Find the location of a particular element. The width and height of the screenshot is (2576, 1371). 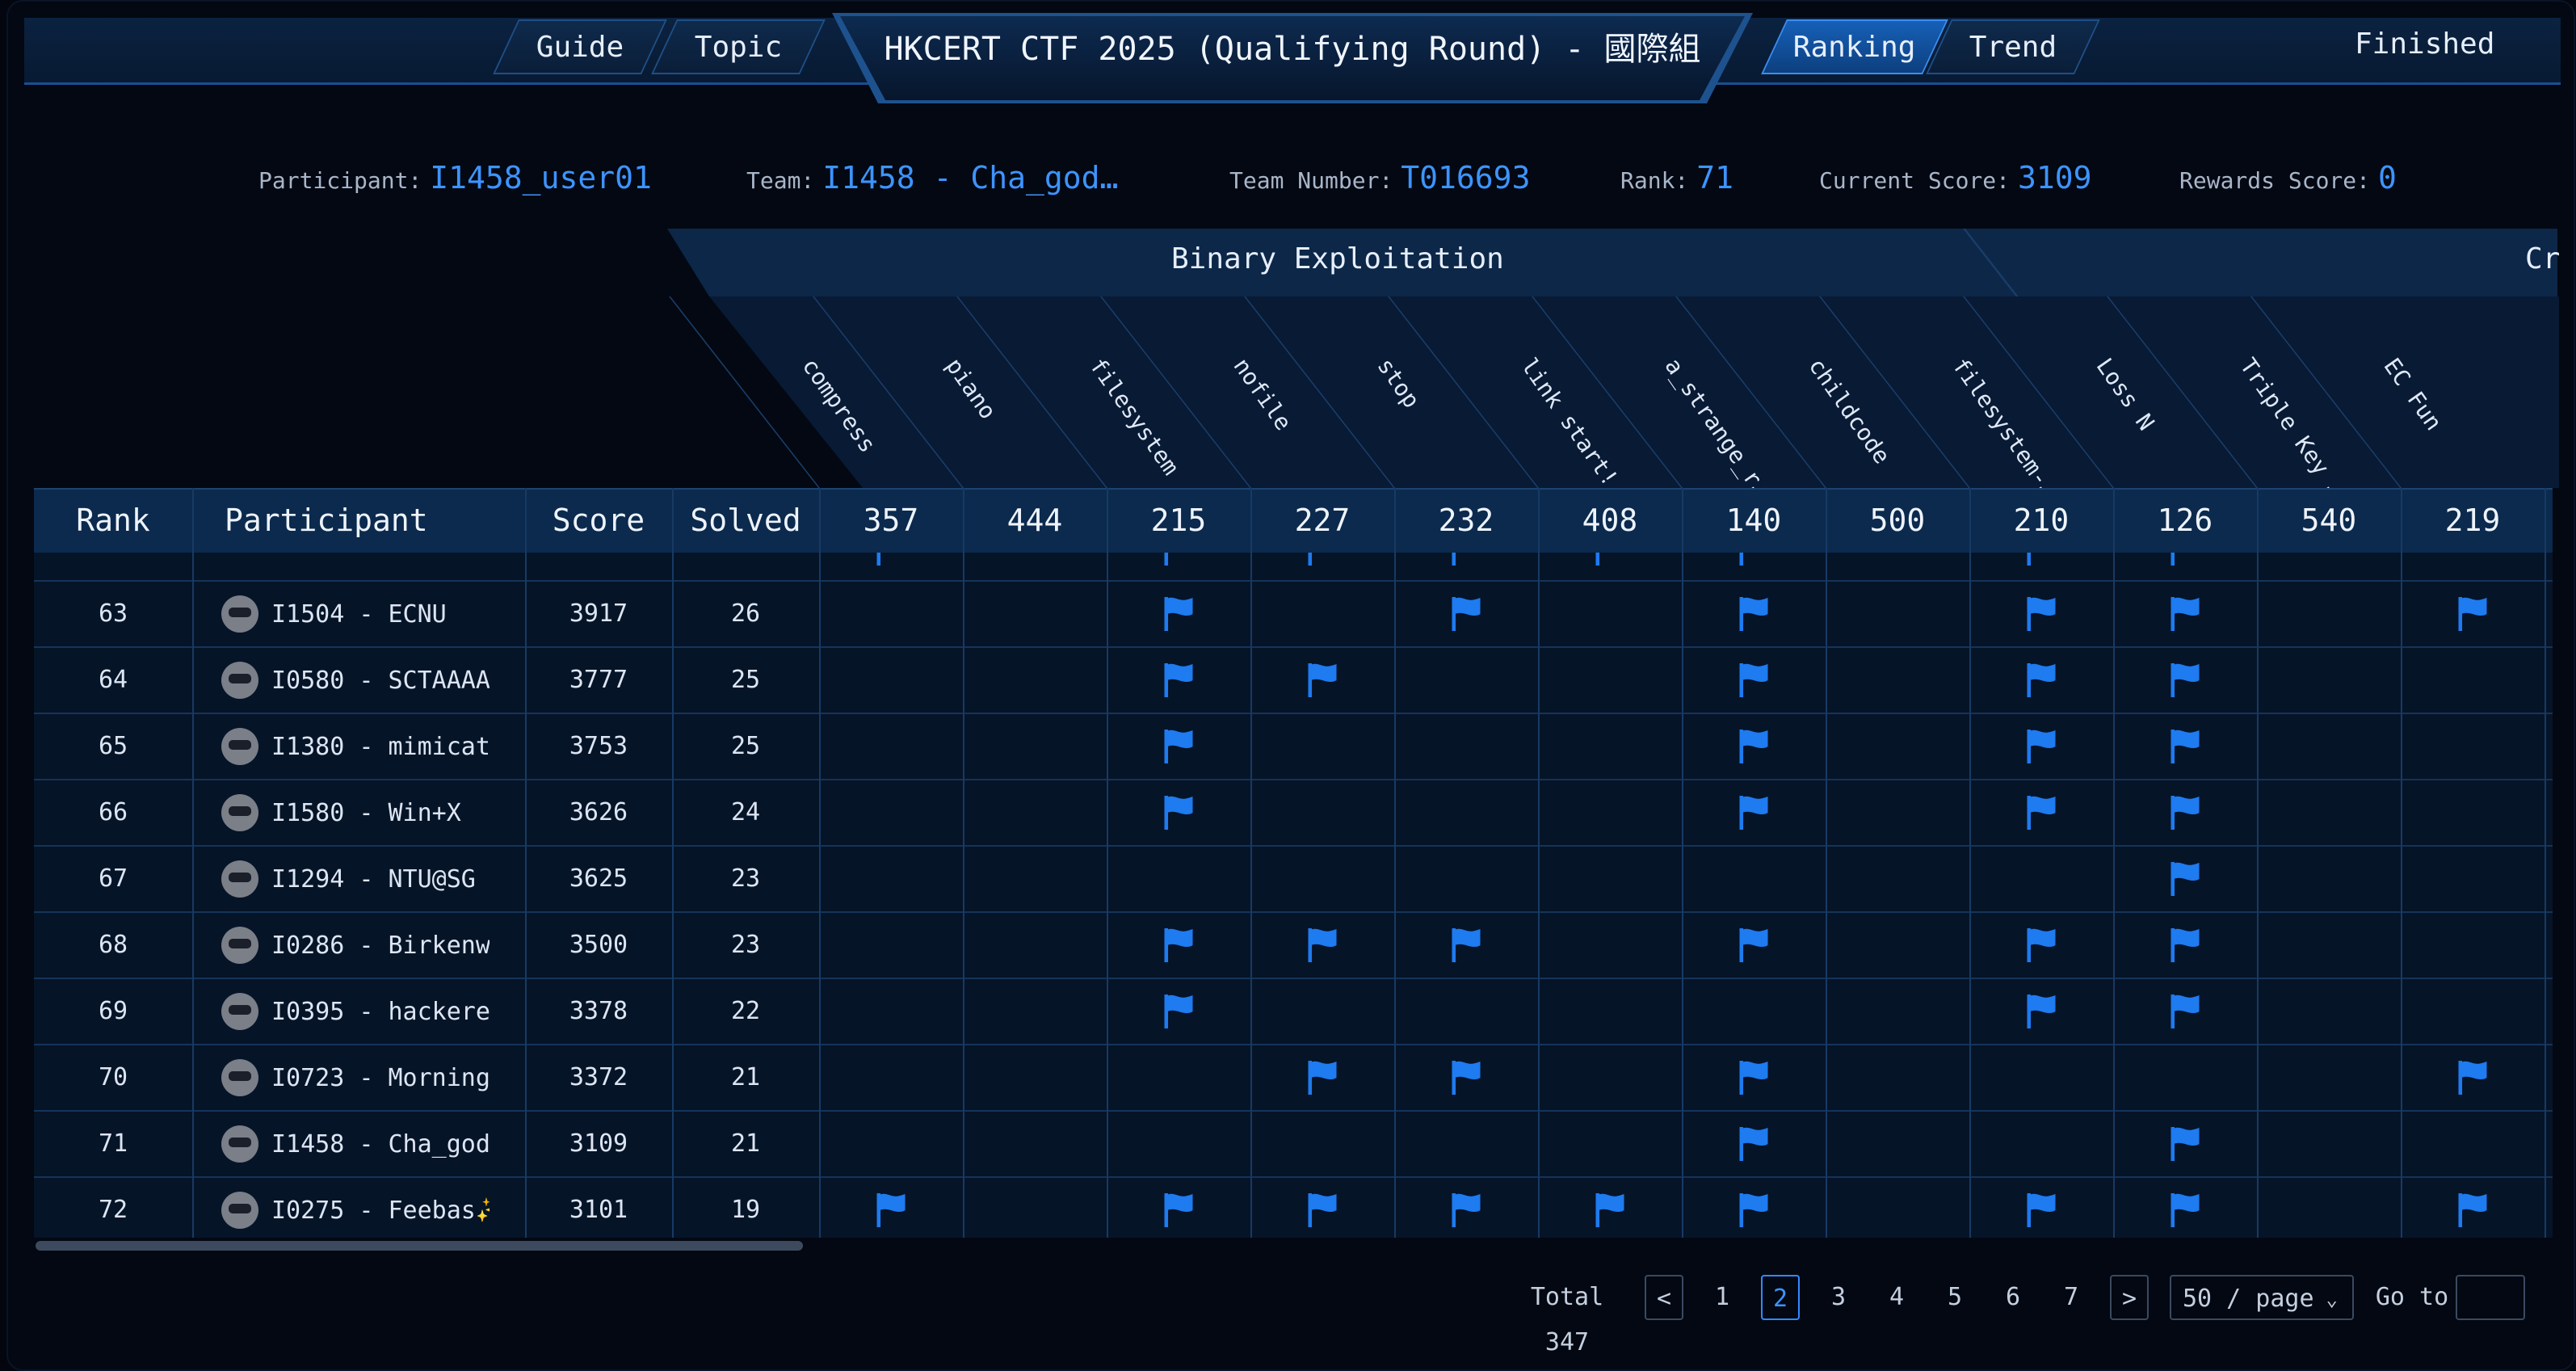

table-row: 67 I1294 - NTU@SG … 3625 23 is located at coordinates (1294, 880).